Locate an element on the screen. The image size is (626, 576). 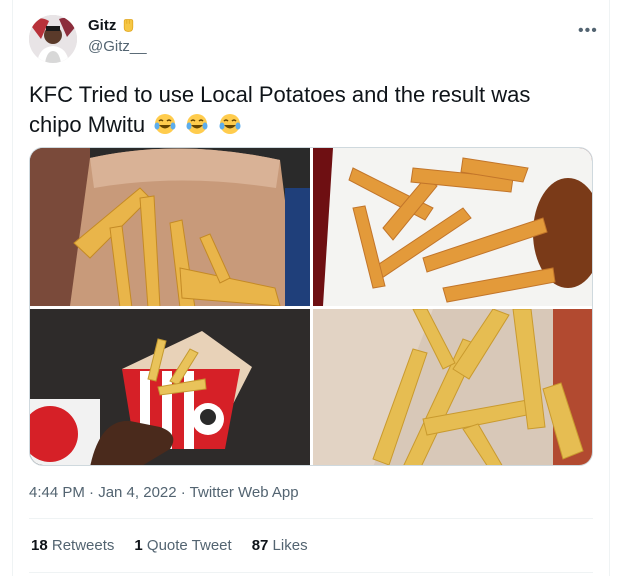
photo-fries-closeup is located at coordinates (452, 387).